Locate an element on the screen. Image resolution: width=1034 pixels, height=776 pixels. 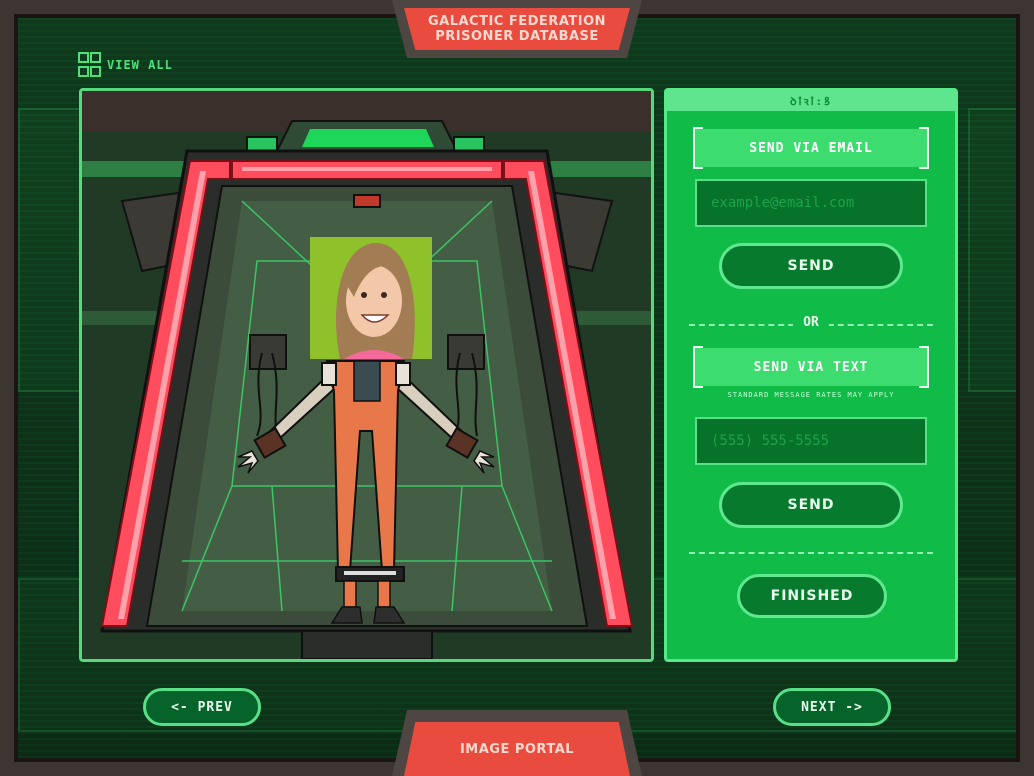
phone-input is located at coordinates (811, 441).